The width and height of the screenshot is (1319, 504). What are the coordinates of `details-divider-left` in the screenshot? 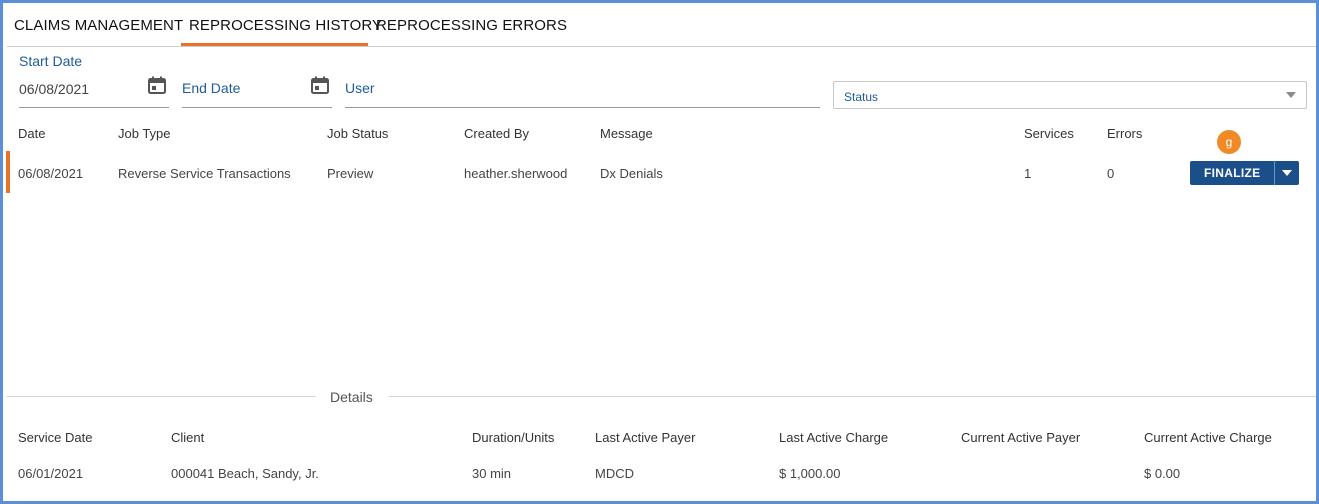 It's located at (161, 396).